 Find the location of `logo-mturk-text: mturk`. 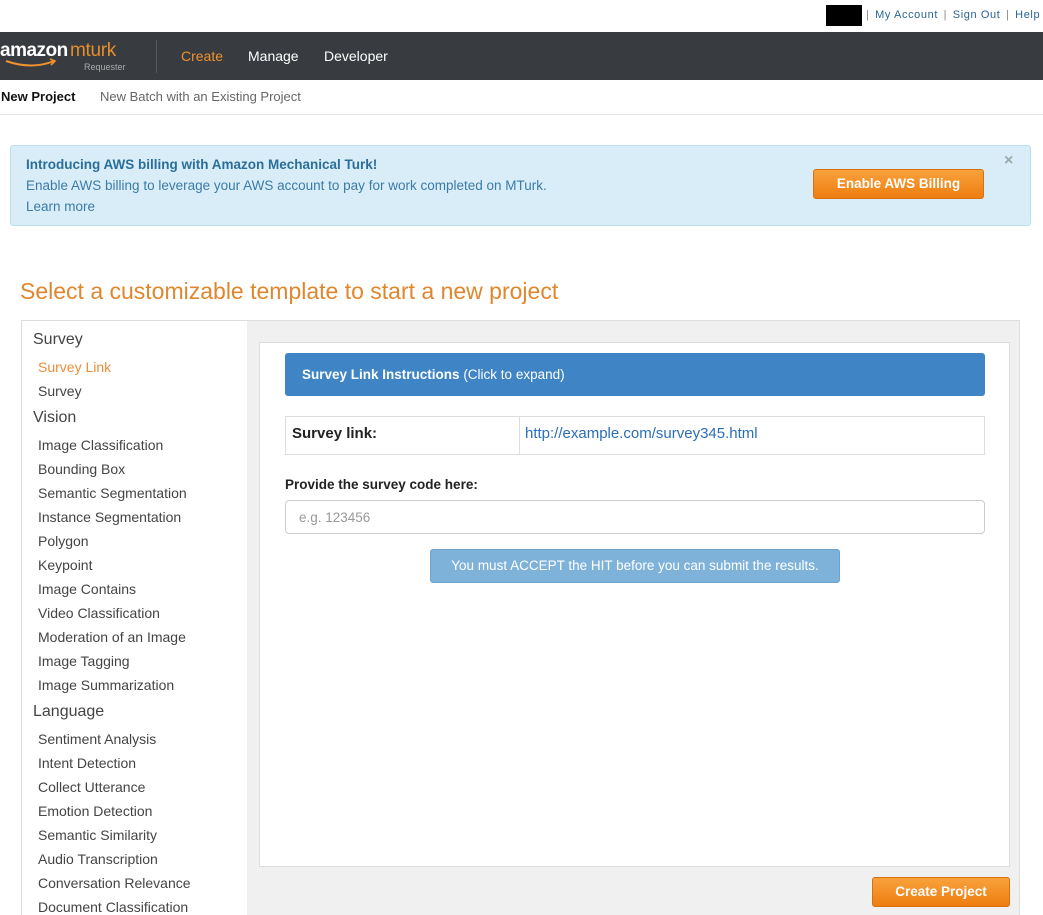

logo-mturk-text: mturk is located at coordinates (93, 50).